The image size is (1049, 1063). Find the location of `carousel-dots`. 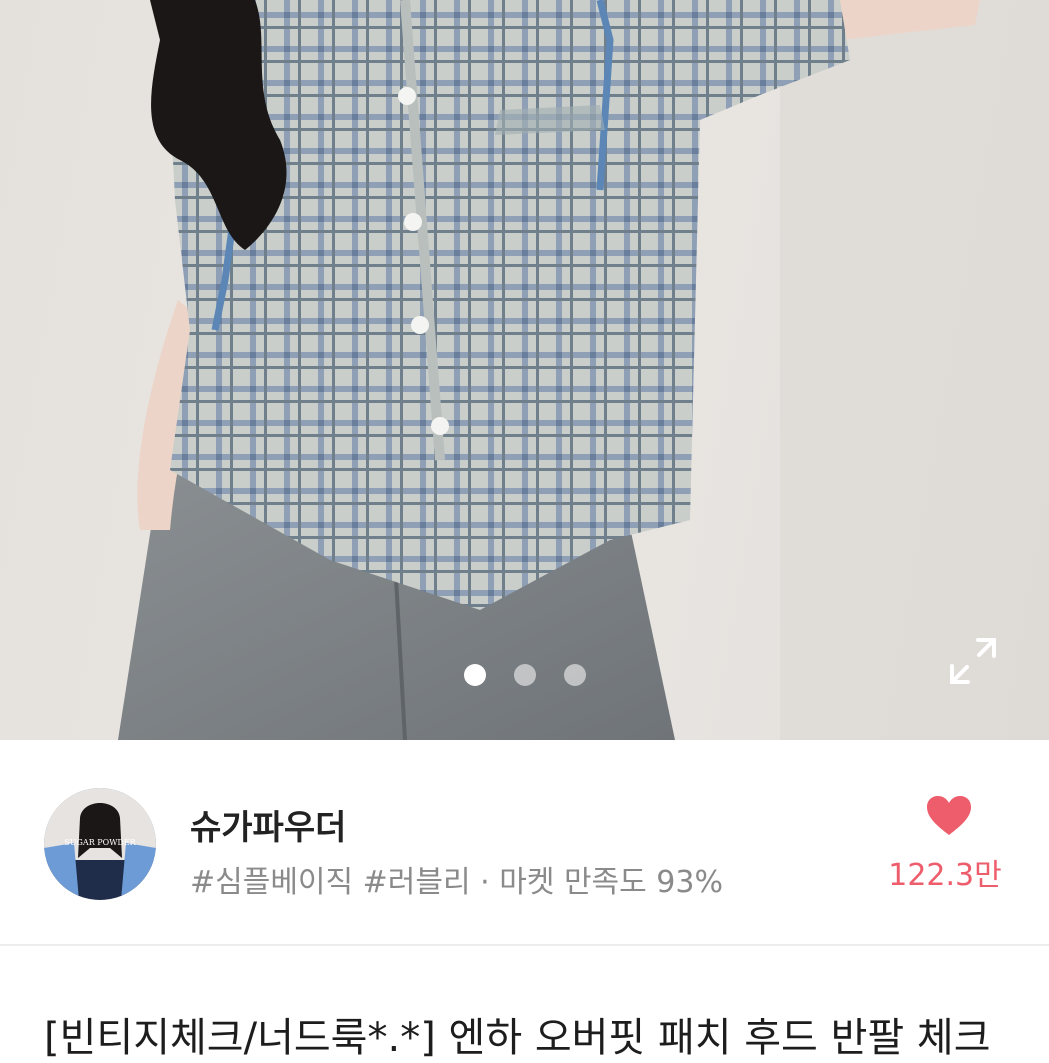

carousel-dots is located at coordinates (525, 675).